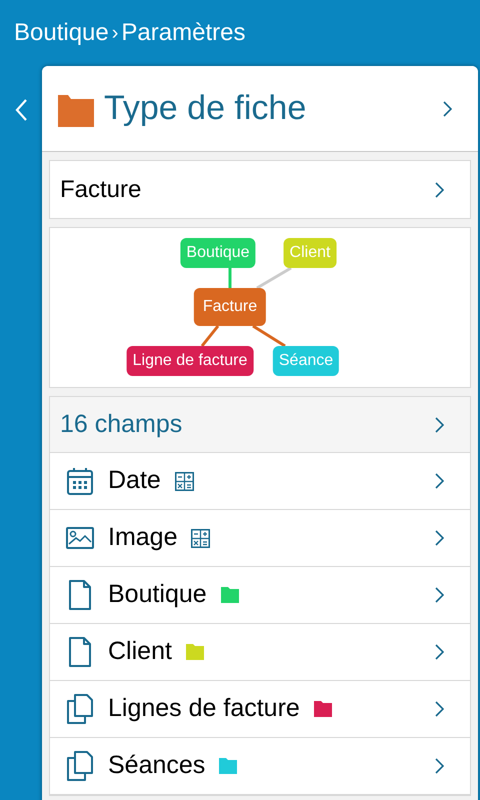  I want to click on image-icon, so click(80, 538).